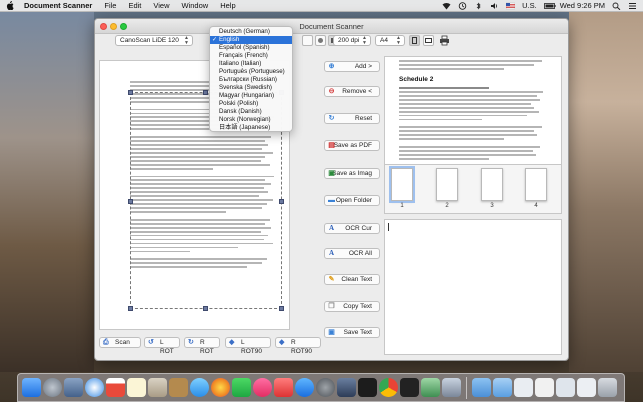 Image resolution: width=643 pixels, height=402 pixels. Describe the element at coordinates (205, 92) in the screenshot. I see `crop-handle-top` at that location.